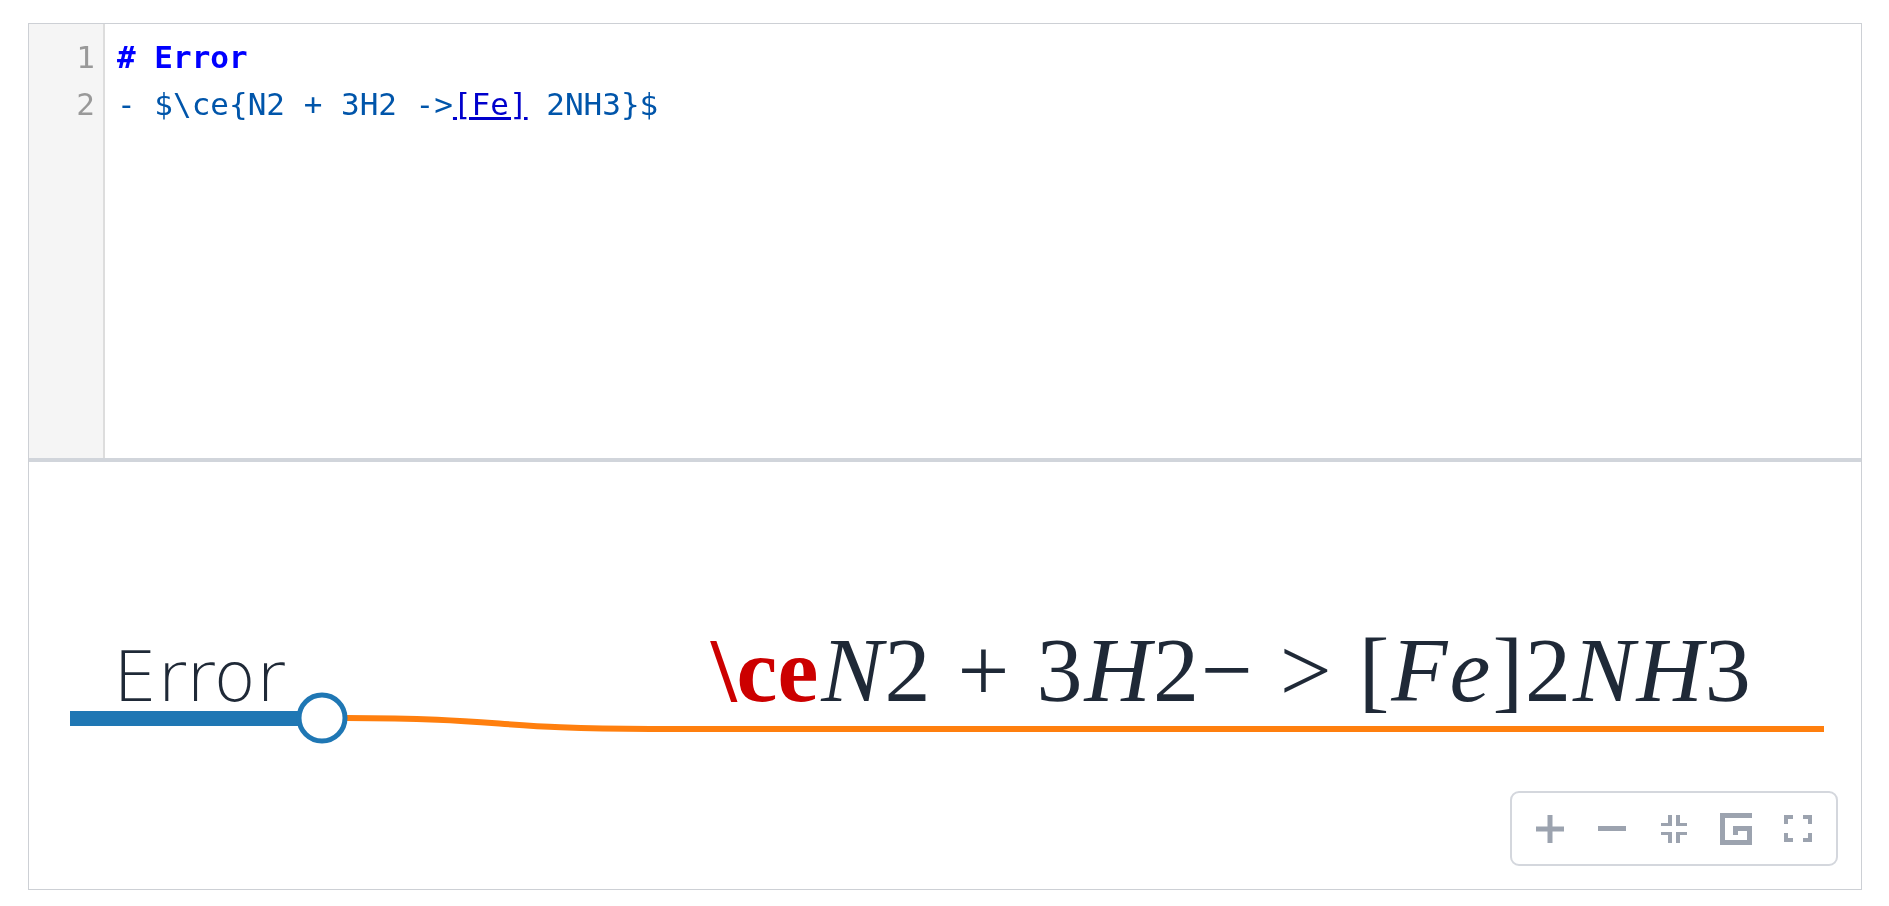  I want to click on minus-icon, so click(1612, 828).